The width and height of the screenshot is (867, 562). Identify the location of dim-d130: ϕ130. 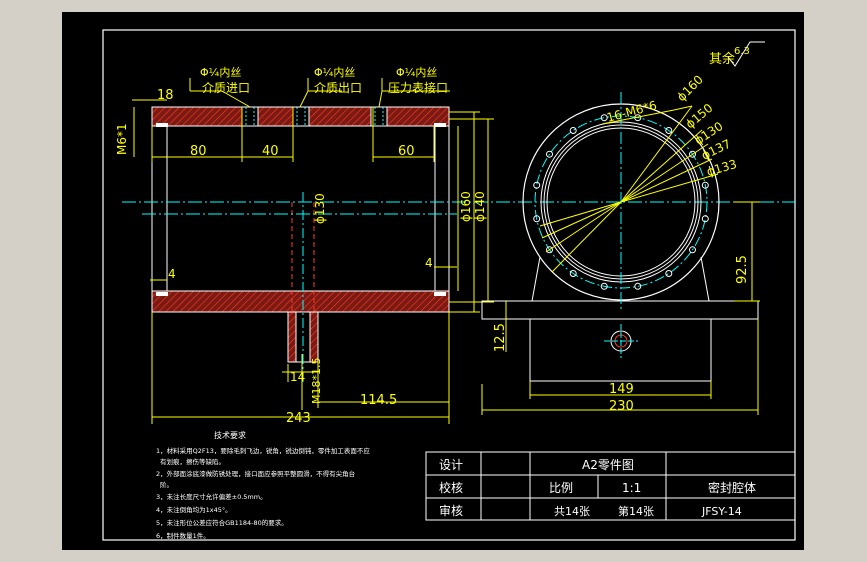
(320, 208).